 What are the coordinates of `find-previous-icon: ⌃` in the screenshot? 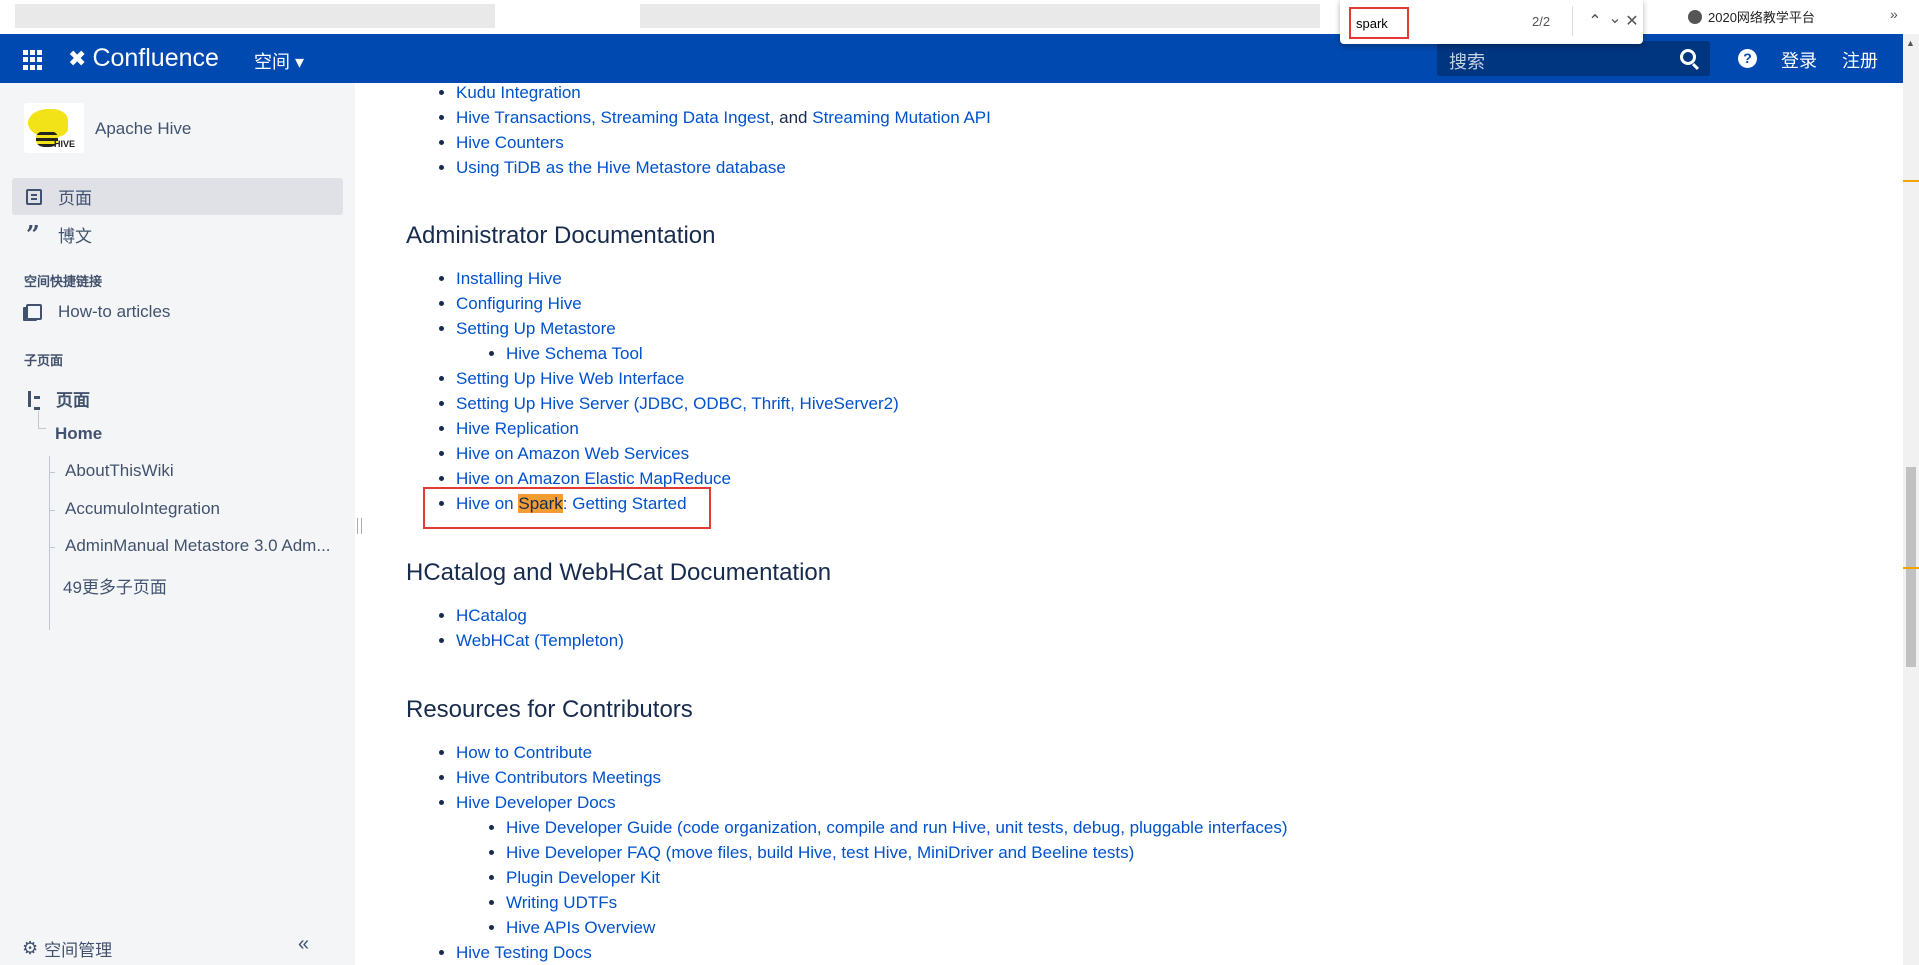 It's located at (1595, 21).